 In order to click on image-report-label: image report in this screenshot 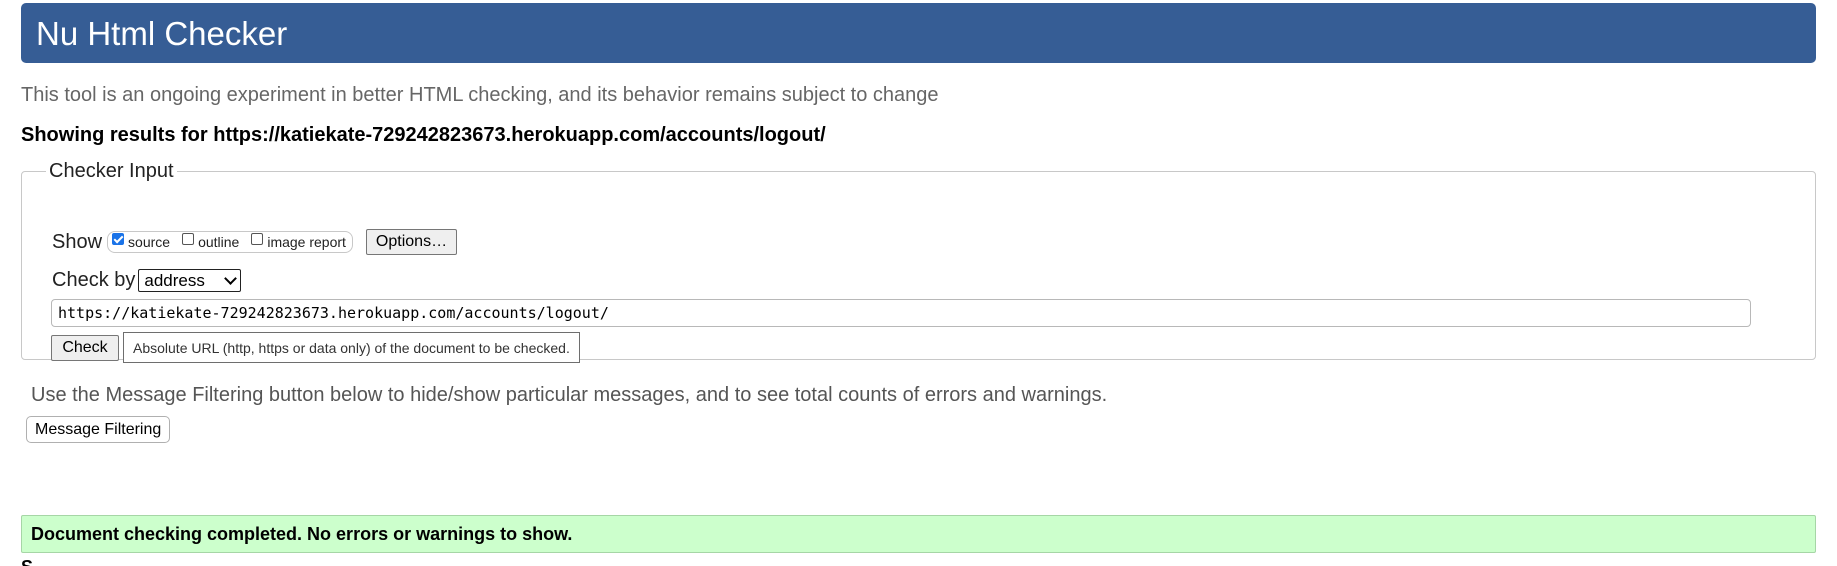, I will do `click(306, 242)`.